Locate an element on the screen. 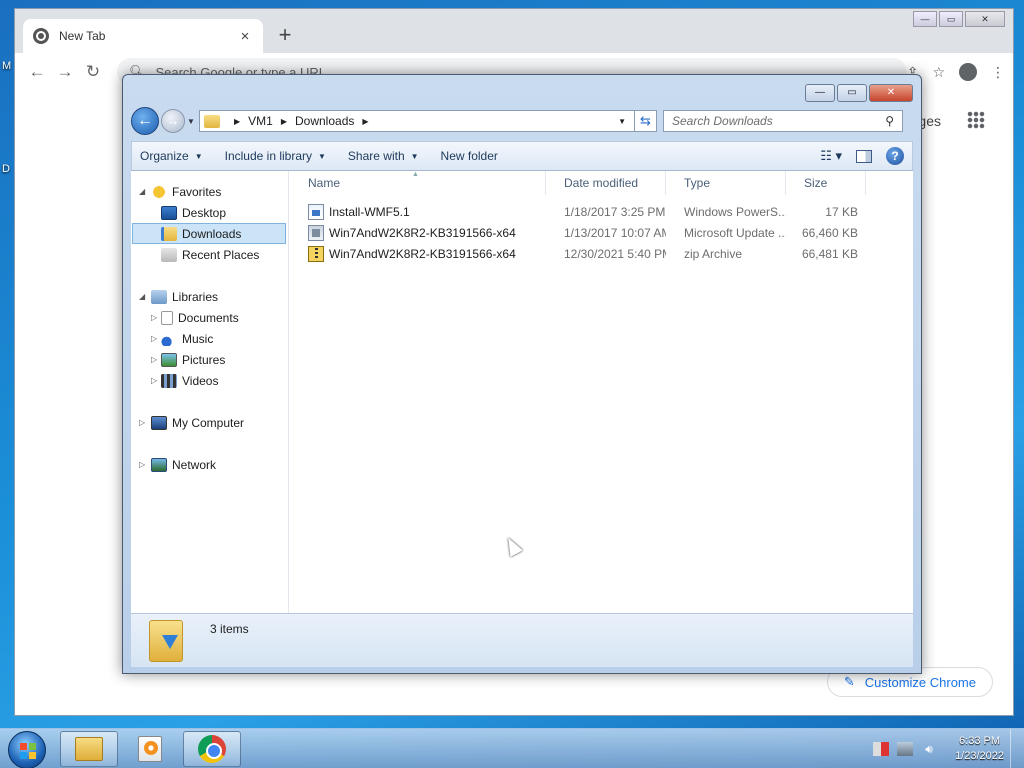 This screenshot has height=768, width=1024. reload-icon: ↻ is located at coordinates (93, 72).